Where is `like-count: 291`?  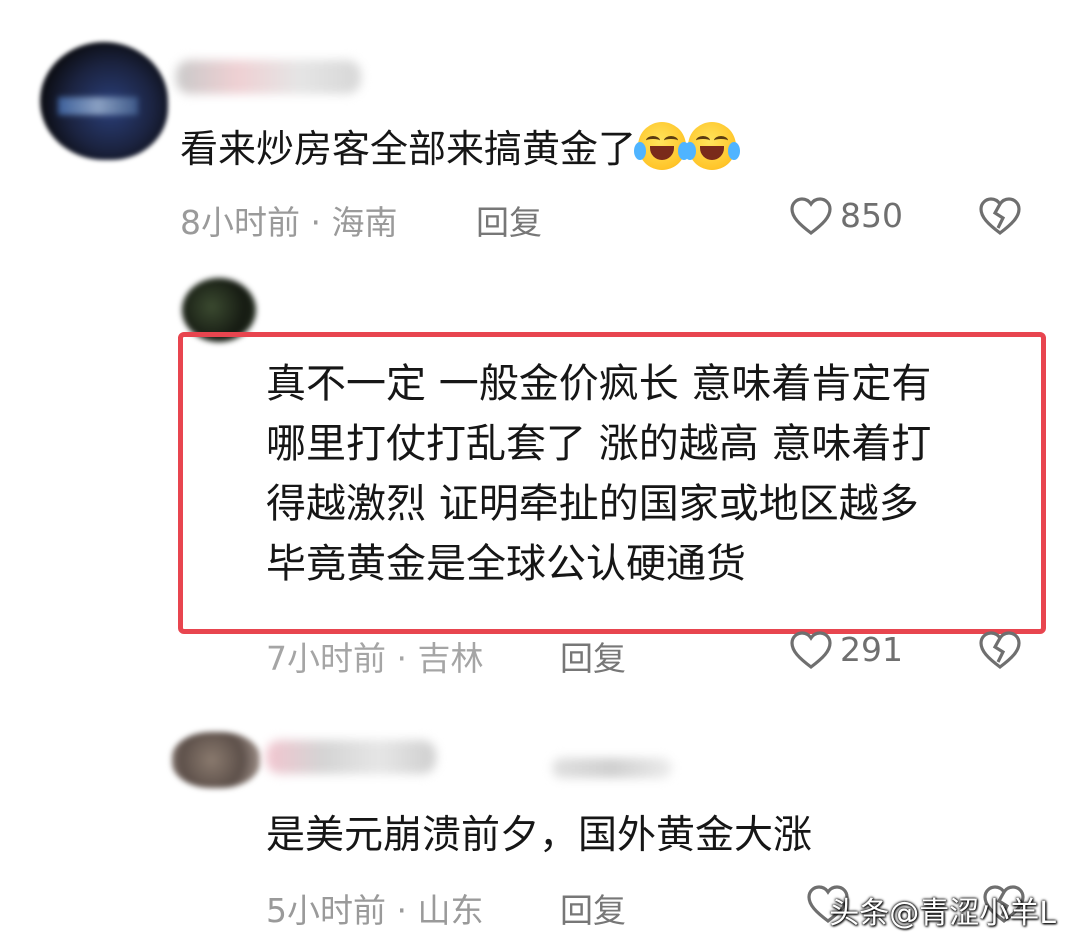
like-count: 291 is located at coordinates (871, 649).